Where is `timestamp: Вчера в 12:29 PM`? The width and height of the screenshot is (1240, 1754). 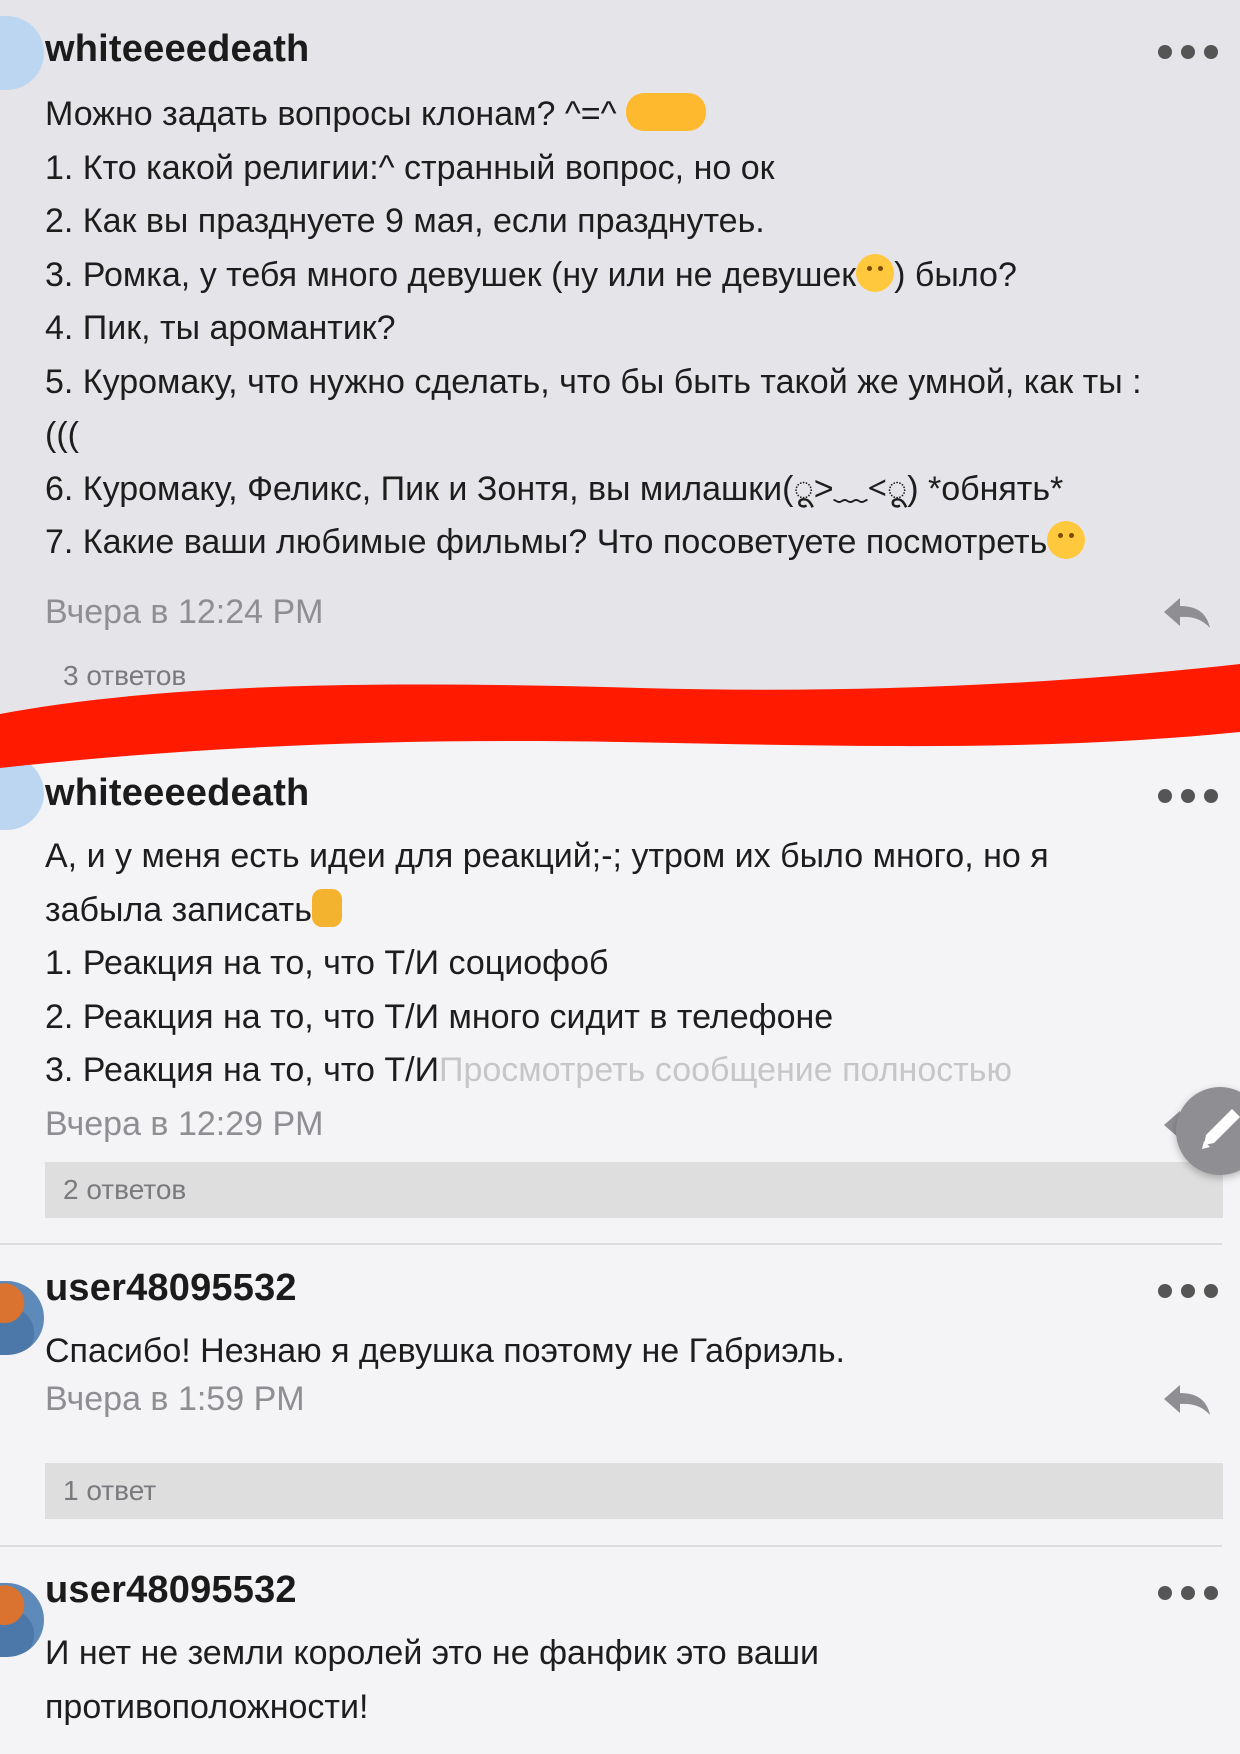
timestamp: Вчера в 12:29 PM is located at coordinates (184, 1124).